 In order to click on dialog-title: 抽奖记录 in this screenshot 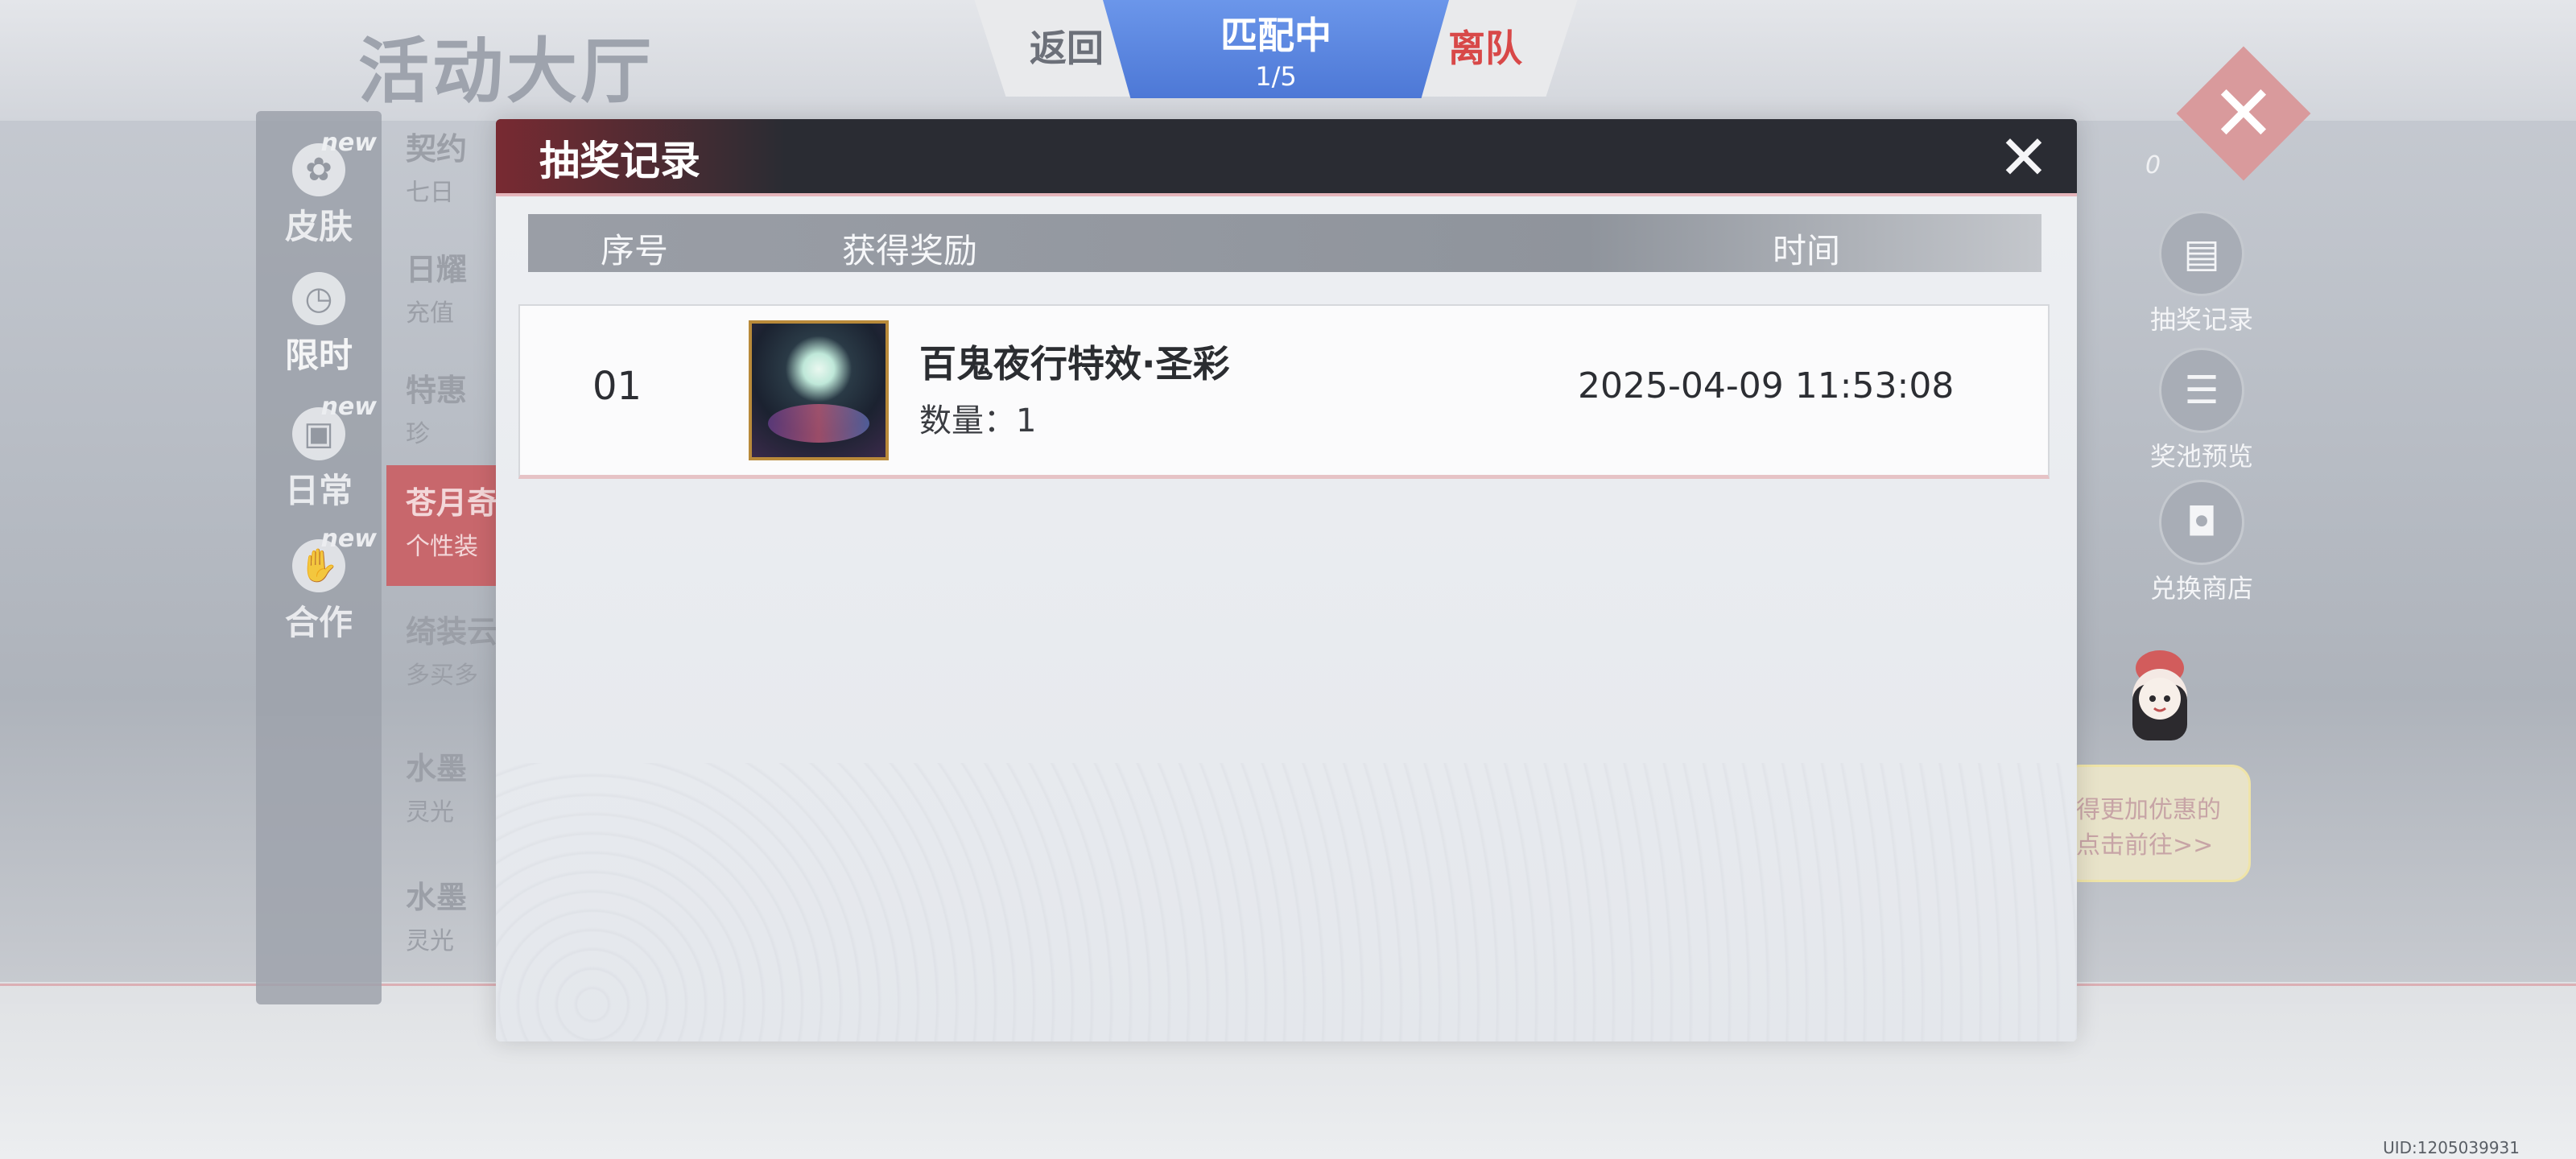, I will do `click(619, 161)`.